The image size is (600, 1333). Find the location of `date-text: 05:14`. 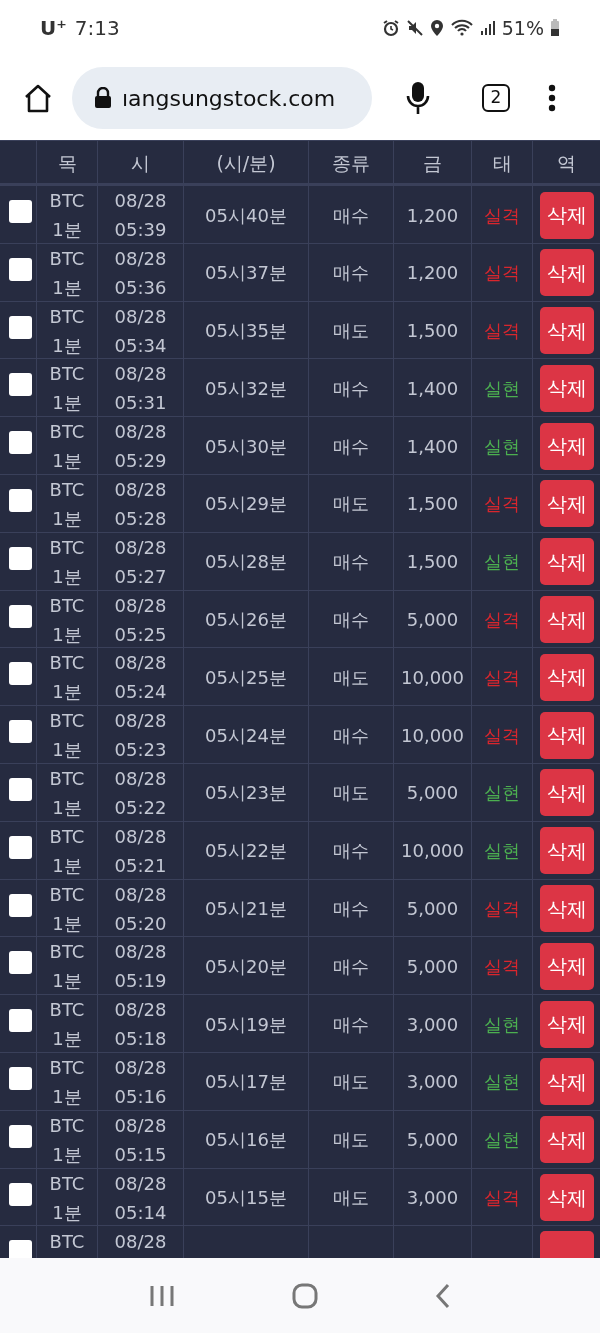

date-text: 05:14 is located at coordinates (140, 1212).